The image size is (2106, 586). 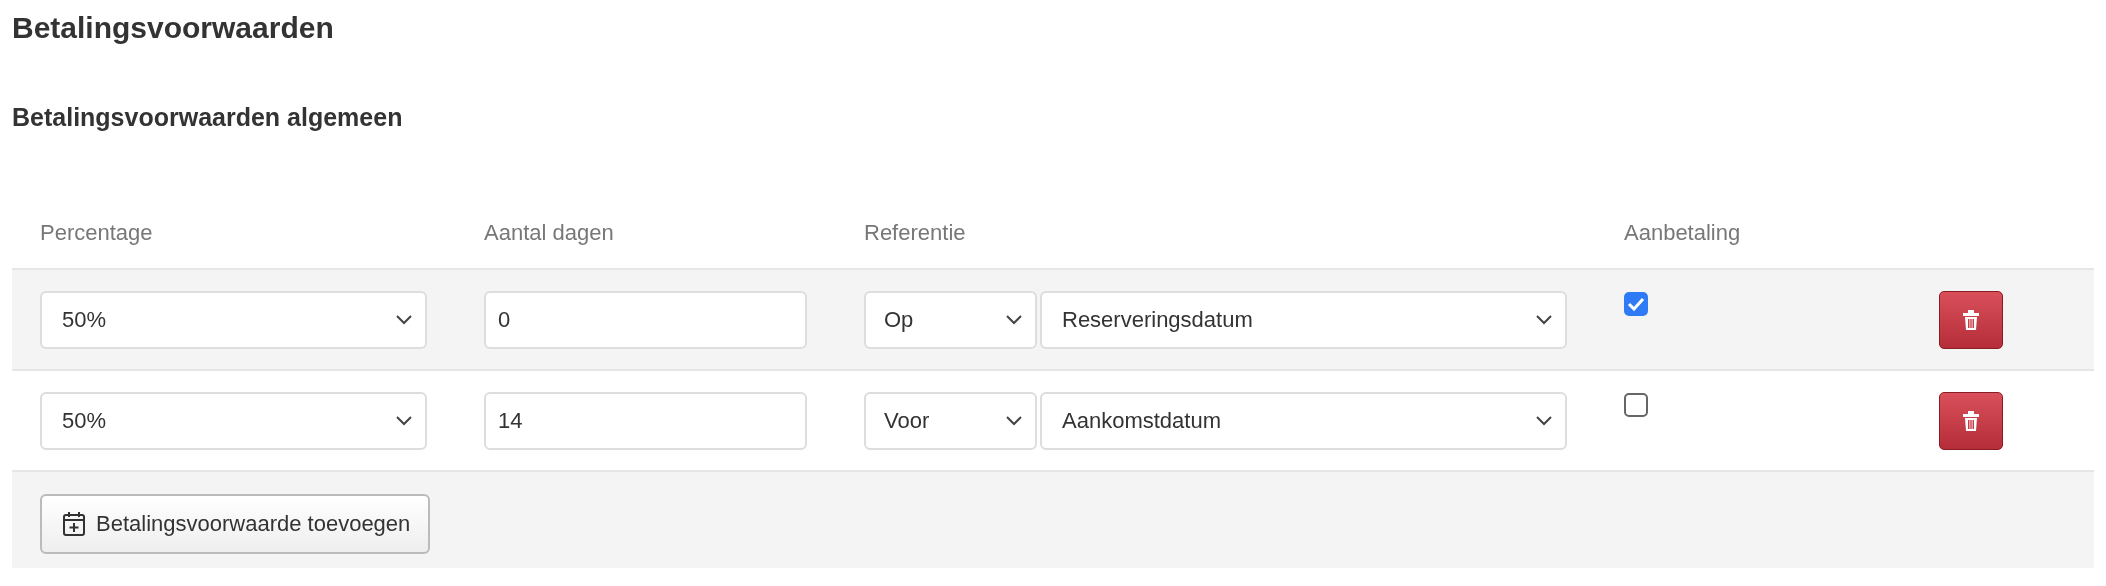 I want to click on number-field: 0, so click(x=645, y=319).